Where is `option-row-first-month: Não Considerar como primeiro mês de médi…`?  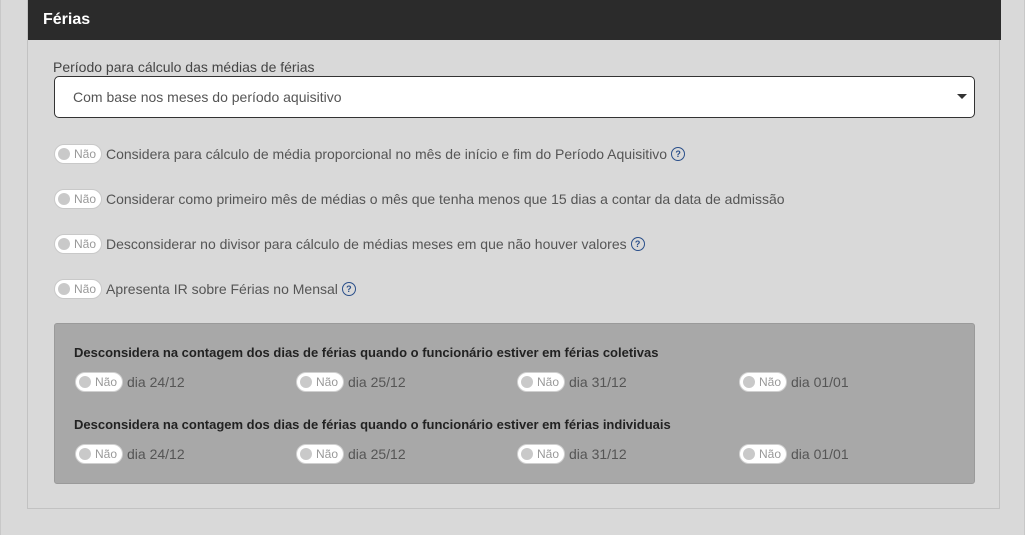 option-row-first-month: Não Considerar como primeiro mês de médi… is located at coordinates (419, 199).